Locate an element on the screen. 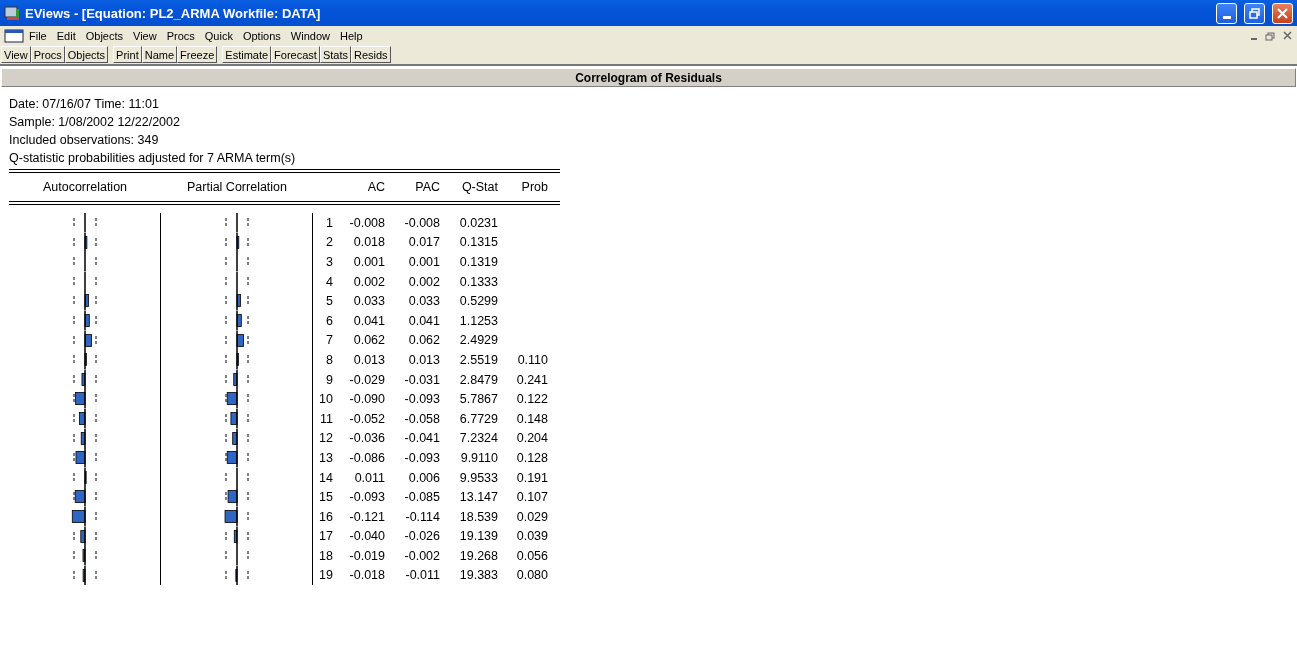 The height and width of the screenshot is (668, 1297). lag-number: 6 is located at coordinates (329, 320).